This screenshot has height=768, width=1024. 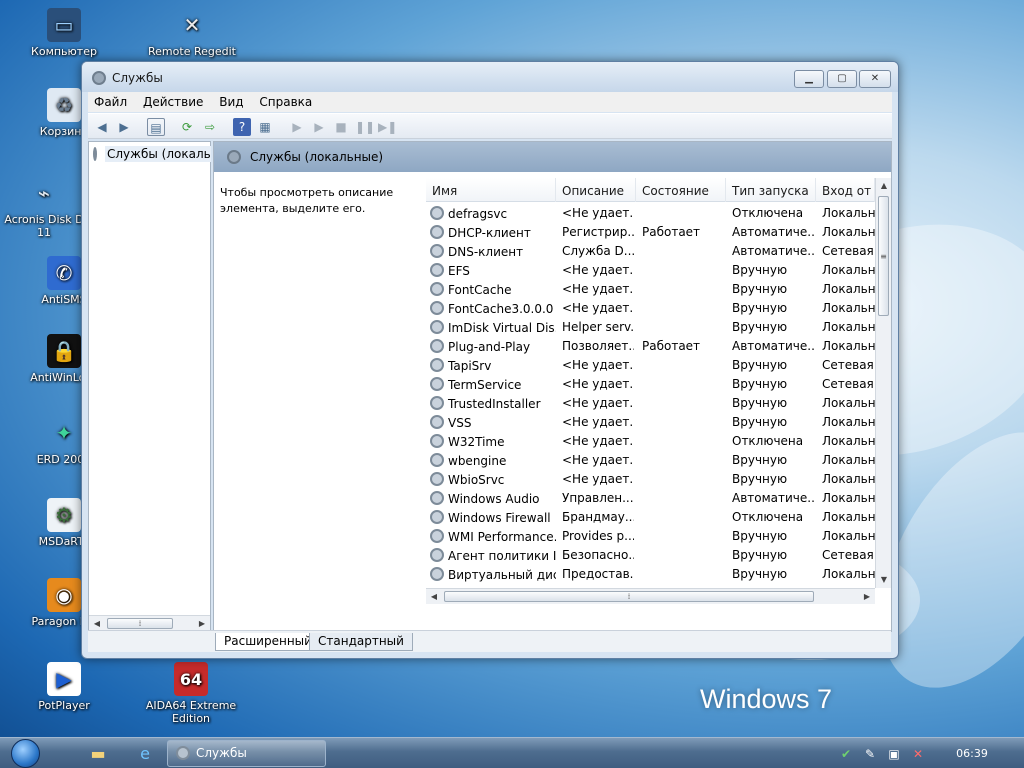 What do you see at coordinates (124, 127) in the screenshot?
I see `forward-icon: ▶` at bounding box center [124, 127].